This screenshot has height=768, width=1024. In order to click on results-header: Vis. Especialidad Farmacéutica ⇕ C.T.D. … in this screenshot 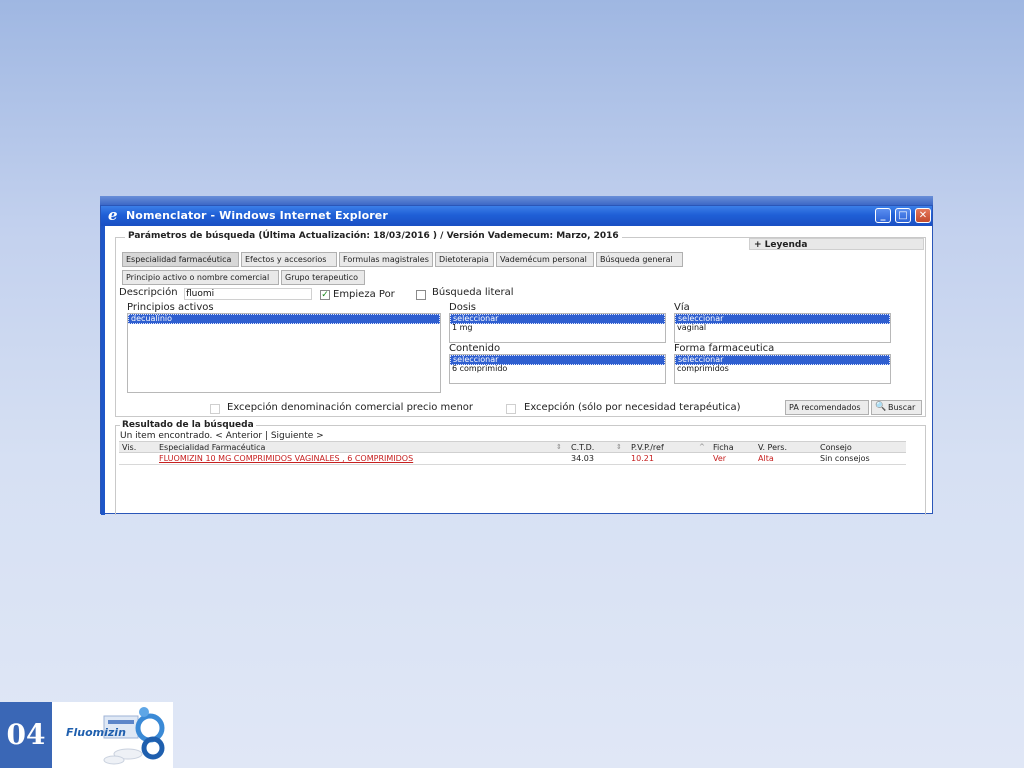, I will do `click(512, 447)`.